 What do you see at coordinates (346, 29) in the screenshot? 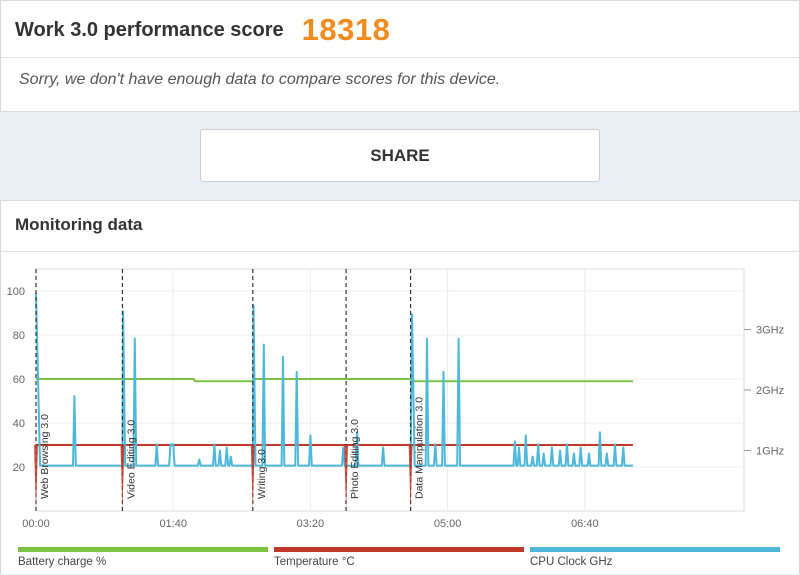
I see `score-value: 18318` at bounding box center [346, 29].